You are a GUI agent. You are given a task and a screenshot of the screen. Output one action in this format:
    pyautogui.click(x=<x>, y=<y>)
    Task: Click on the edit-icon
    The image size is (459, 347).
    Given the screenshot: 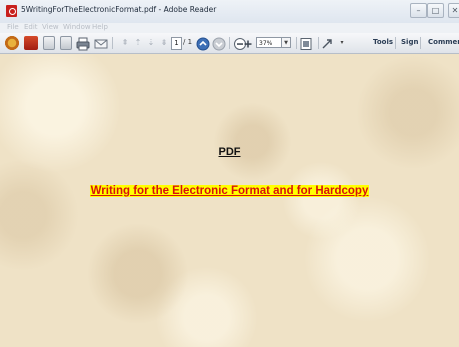 What is the action you would take?
    pyautogui.click(x=49, y=43)
    